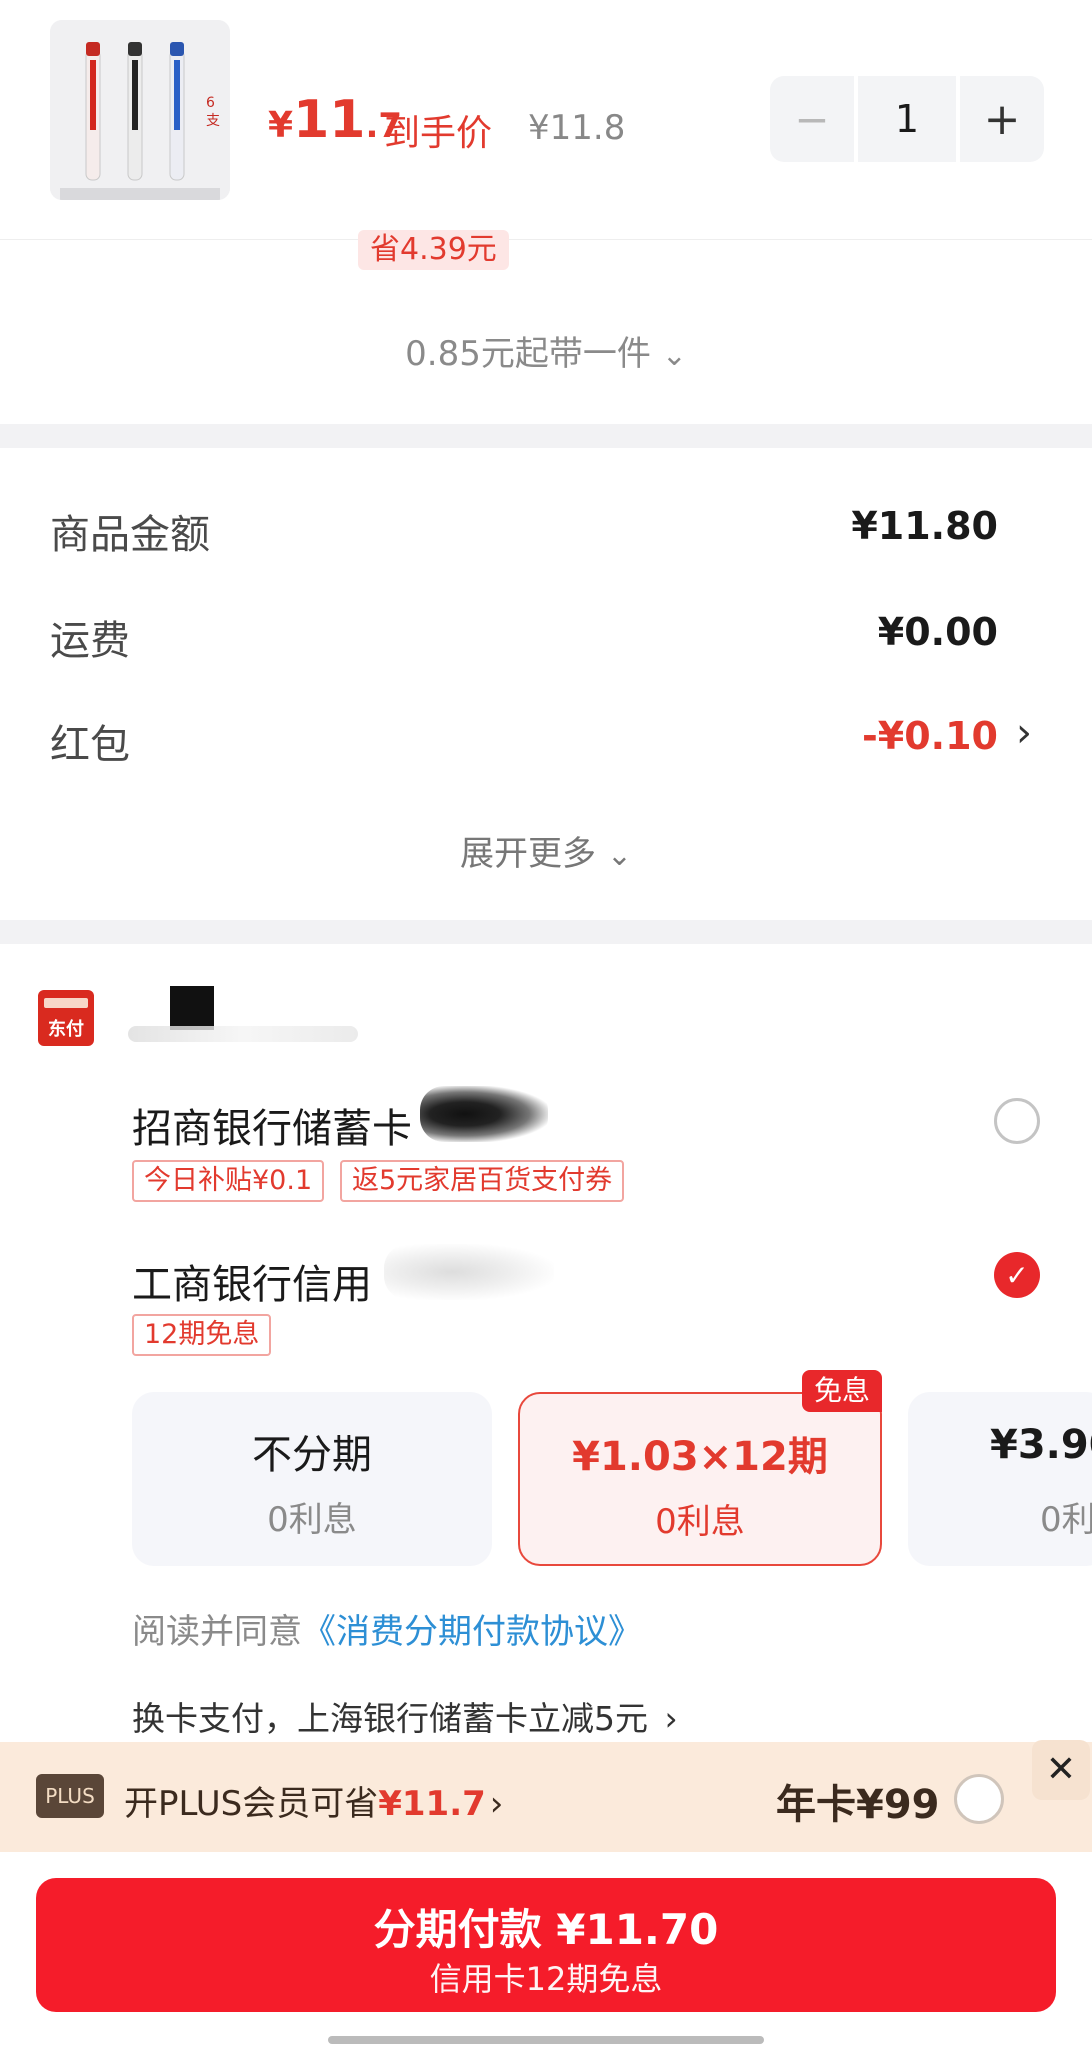 The height and width of the screenshot is (2048, 1092). I want to click on agreement-prefix: 阅读并同意, so click(217, 1632).